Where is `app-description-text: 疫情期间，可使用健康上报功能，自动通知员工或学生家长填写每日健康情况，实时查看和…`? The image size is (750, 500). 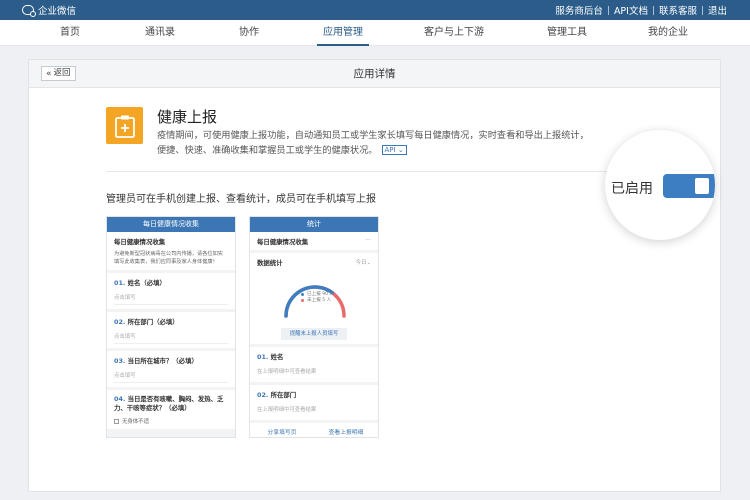 app-description-text: 疫情期间，可使用健康上报功能，自动通知员工或学生家长填写每日健康情况，实时查看和… is located at coordinates (373, 143).